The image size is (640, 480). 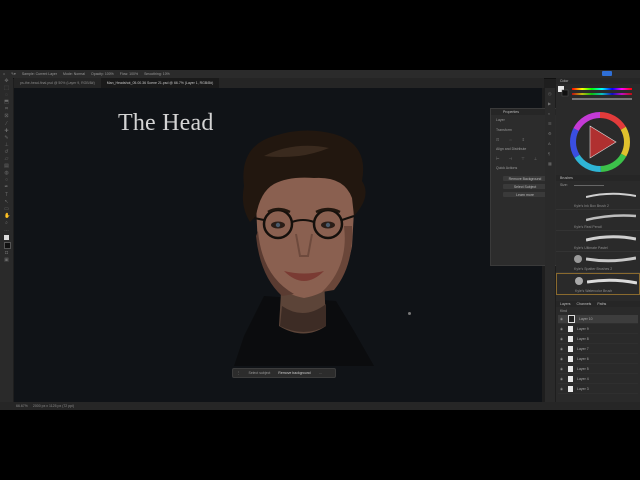 I want to click on portrait-painting, so click(x=304, y=248).